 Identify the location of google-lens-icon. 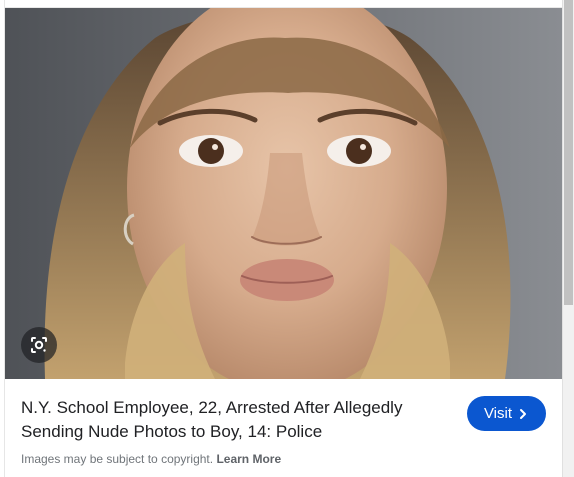
(39, 345).